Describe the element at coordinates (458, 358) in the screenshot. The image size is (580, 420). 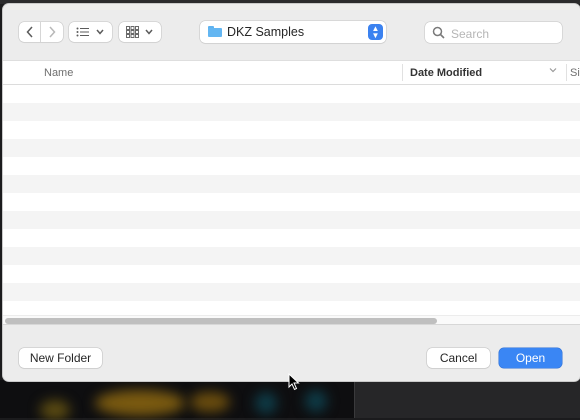
I see `cancel-button: Cancel` at that location.